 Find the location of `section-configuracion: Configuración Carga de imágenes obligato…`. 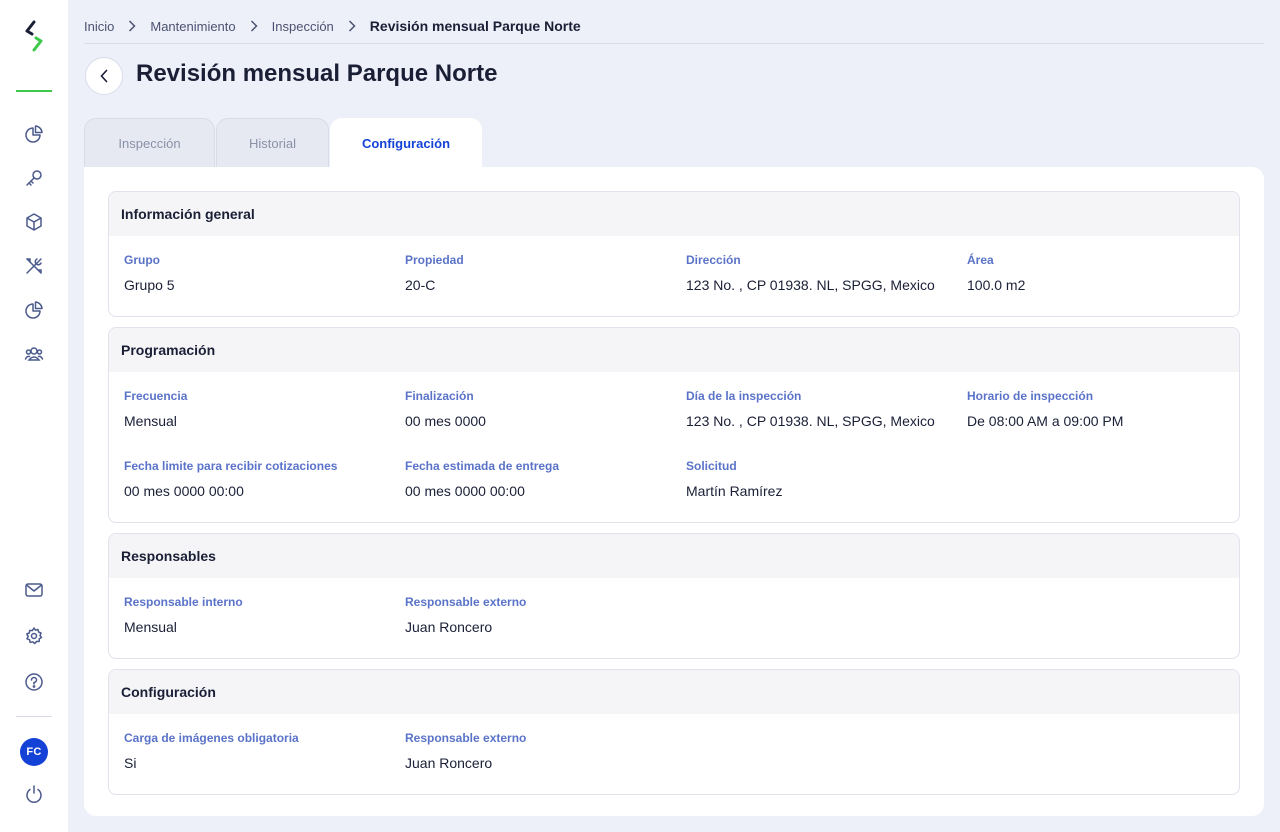

section-configuracion: Configuración Carga de imágenes obligato… is located at coordinates (674, 732).